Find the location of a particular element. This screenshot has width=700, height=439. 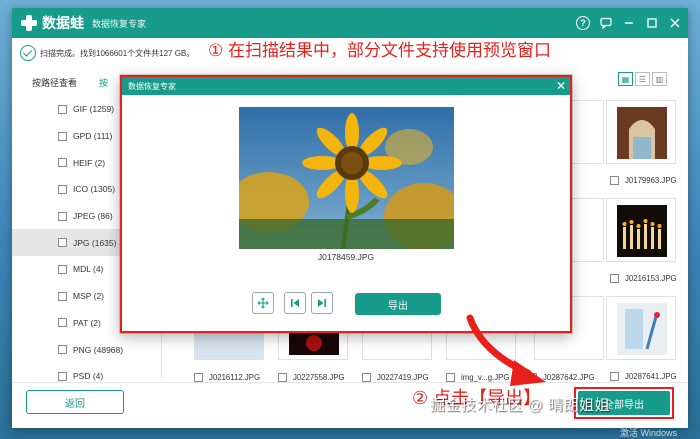

preview-title: 数据恢复专家 is located at coordinates (152, 86).